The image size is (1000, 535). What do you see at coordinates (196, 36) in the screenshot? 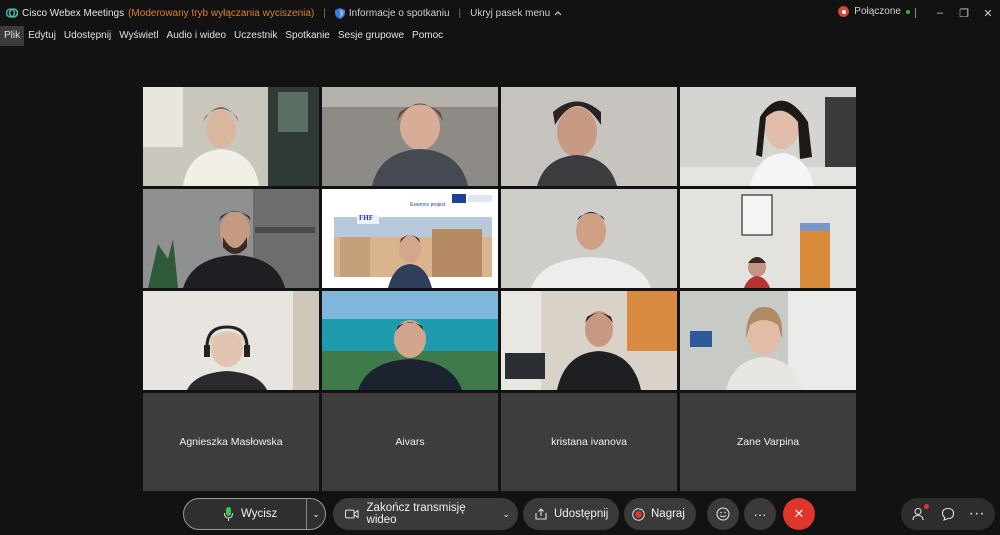
I see `menu-audio-video: Audio i wideo` at bounding box center [196, 36].